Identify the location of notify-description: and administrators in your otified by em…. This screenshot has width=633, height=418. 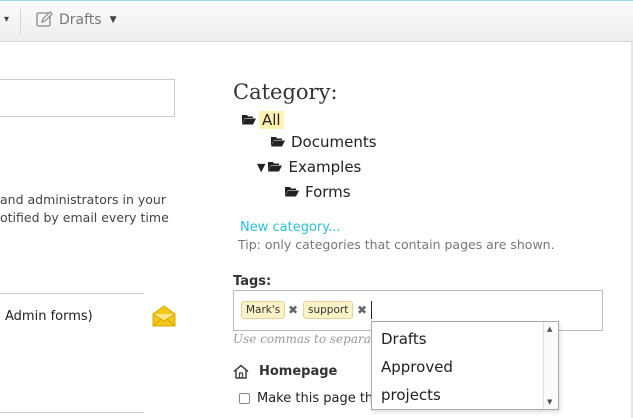
(95, 209).